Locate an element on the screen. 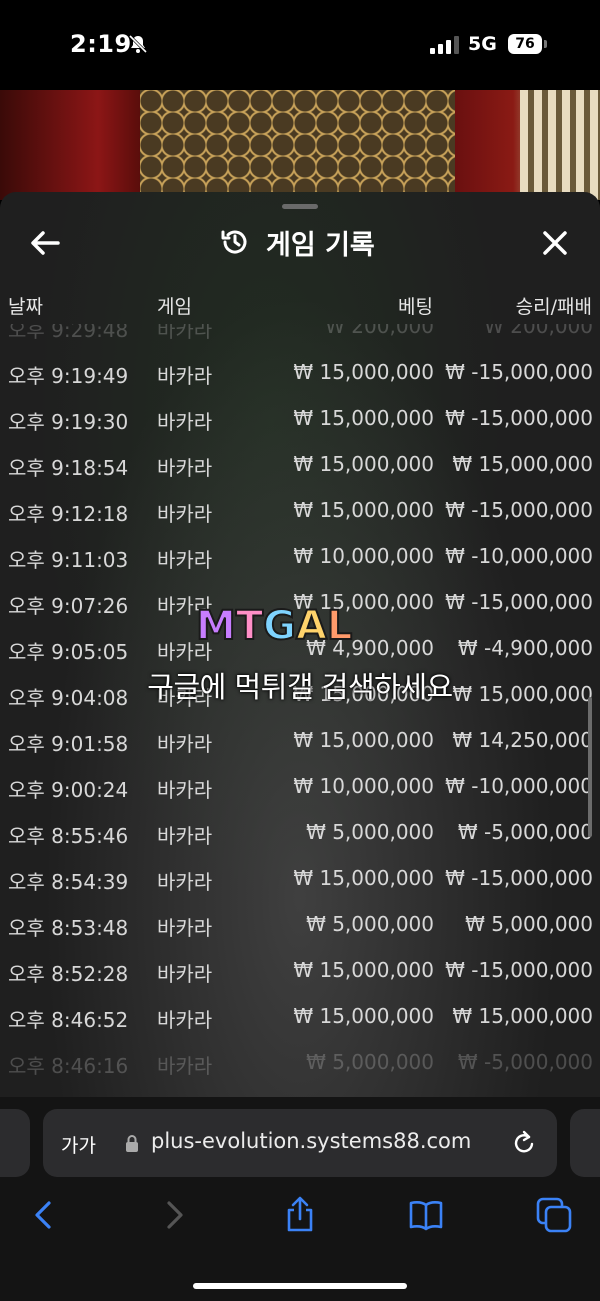 The image size is (600, 1301). background-pattern-wall is located at coordinates (297, 145).